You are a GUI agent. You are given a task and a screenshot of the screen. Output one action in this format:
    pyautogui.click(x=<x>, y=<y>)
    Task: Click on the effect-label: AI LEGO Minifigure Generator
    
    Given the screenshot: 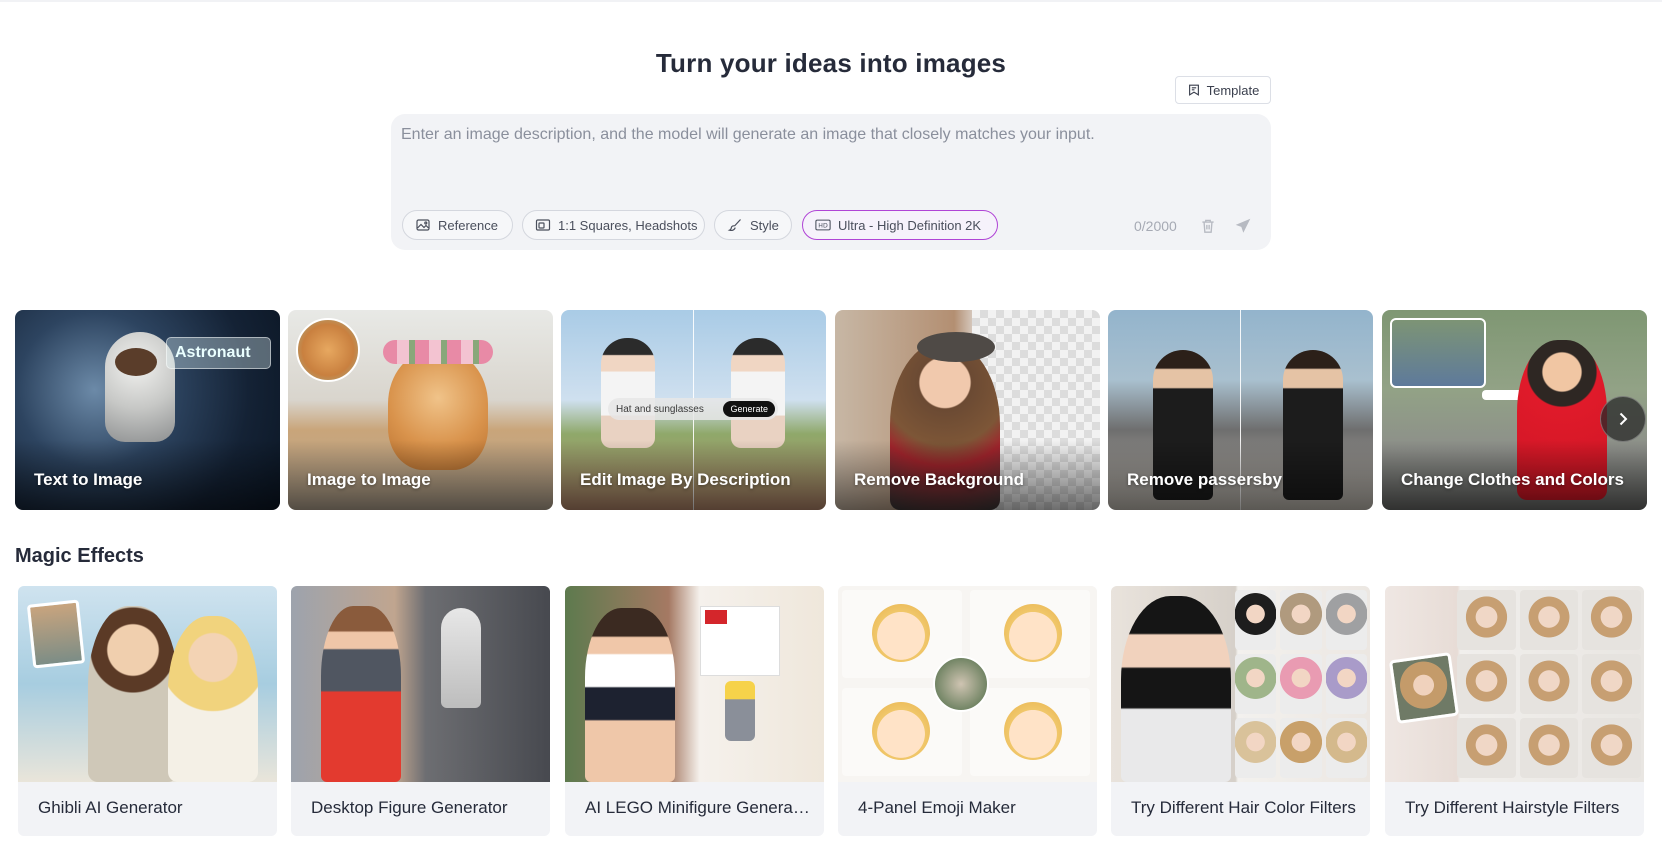 What is the action you would take?
    pyautogui.click(x=697, y=807)
    